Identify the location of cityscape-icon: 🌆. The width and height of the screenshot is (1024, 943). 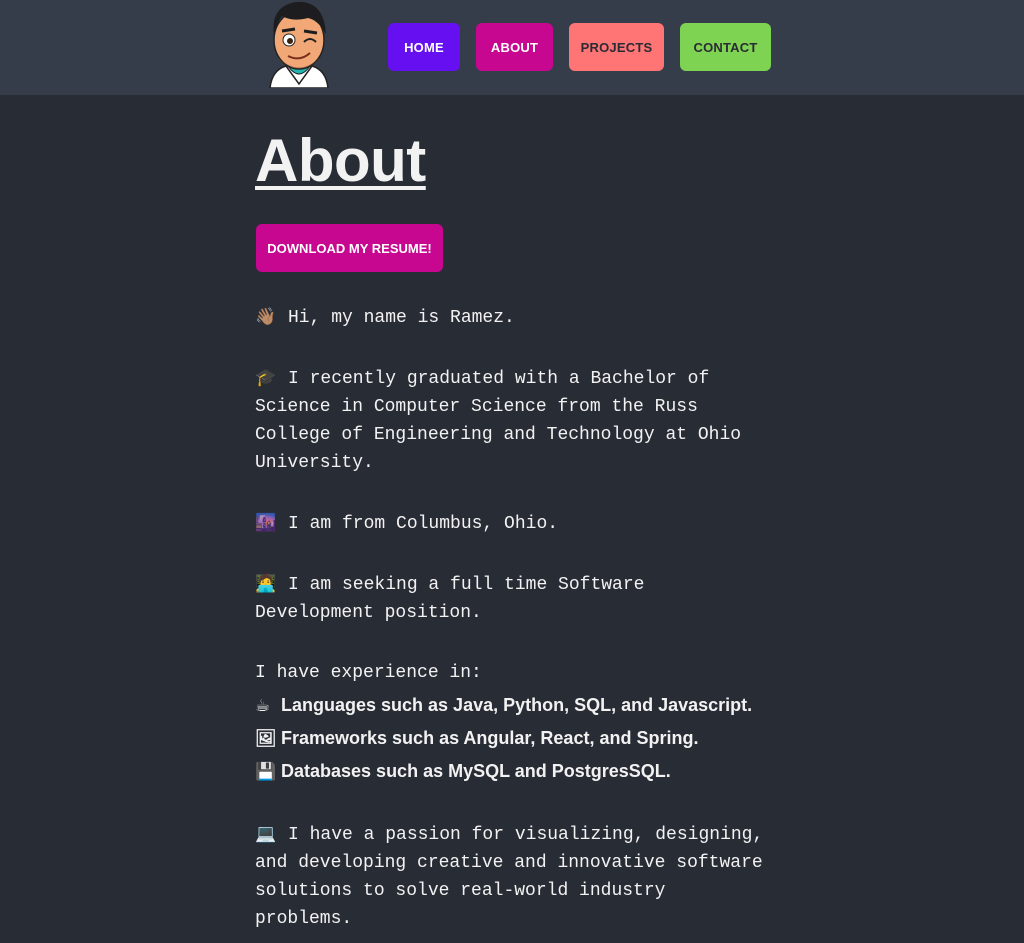
(266, 523).